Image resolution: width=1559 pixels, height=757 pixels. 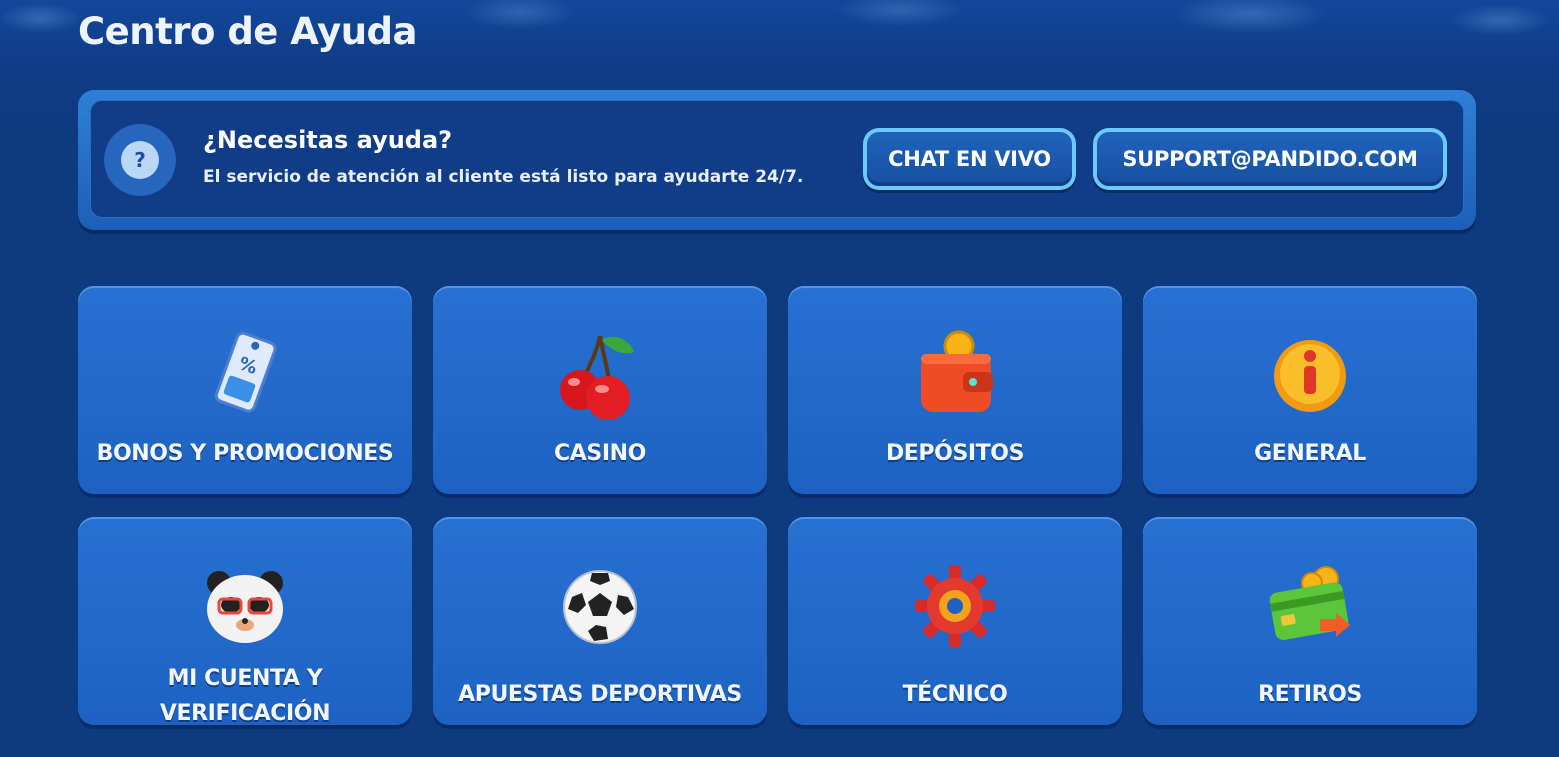 What do you see at coordinates (600, 694) in the screenshot?
I see `category-label: APUESTAS DEPORTIVAS` at bounding box center [600, 694].